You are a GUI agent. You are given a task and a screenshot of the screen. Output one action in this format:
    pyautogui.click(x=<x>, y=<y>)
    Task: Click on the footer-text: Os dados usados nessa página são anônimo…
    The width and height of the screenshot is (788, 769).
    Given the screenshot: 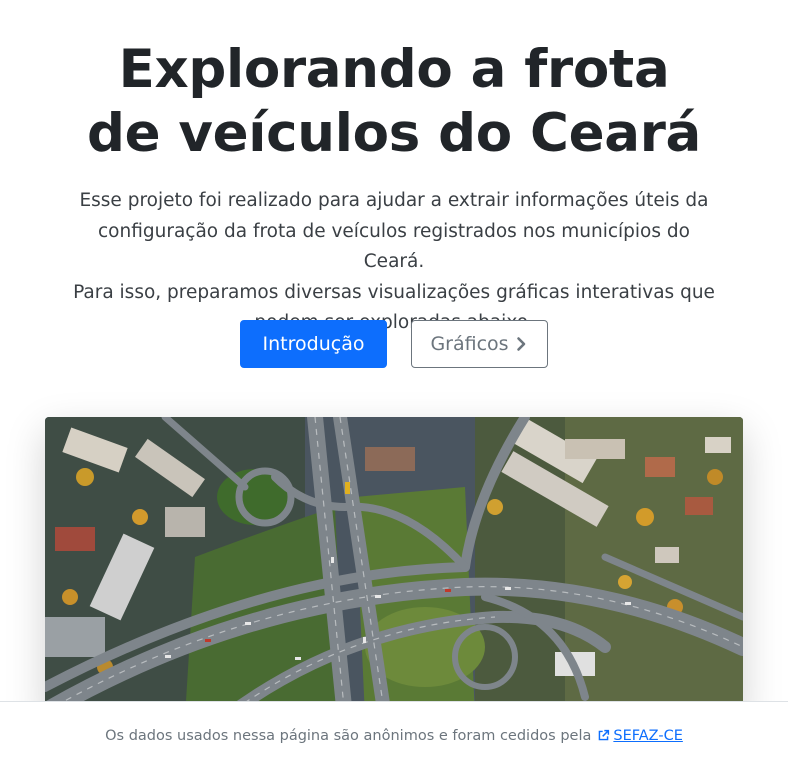 What is the action you would take?
    pyautogui.click(x=348, y=735)
    